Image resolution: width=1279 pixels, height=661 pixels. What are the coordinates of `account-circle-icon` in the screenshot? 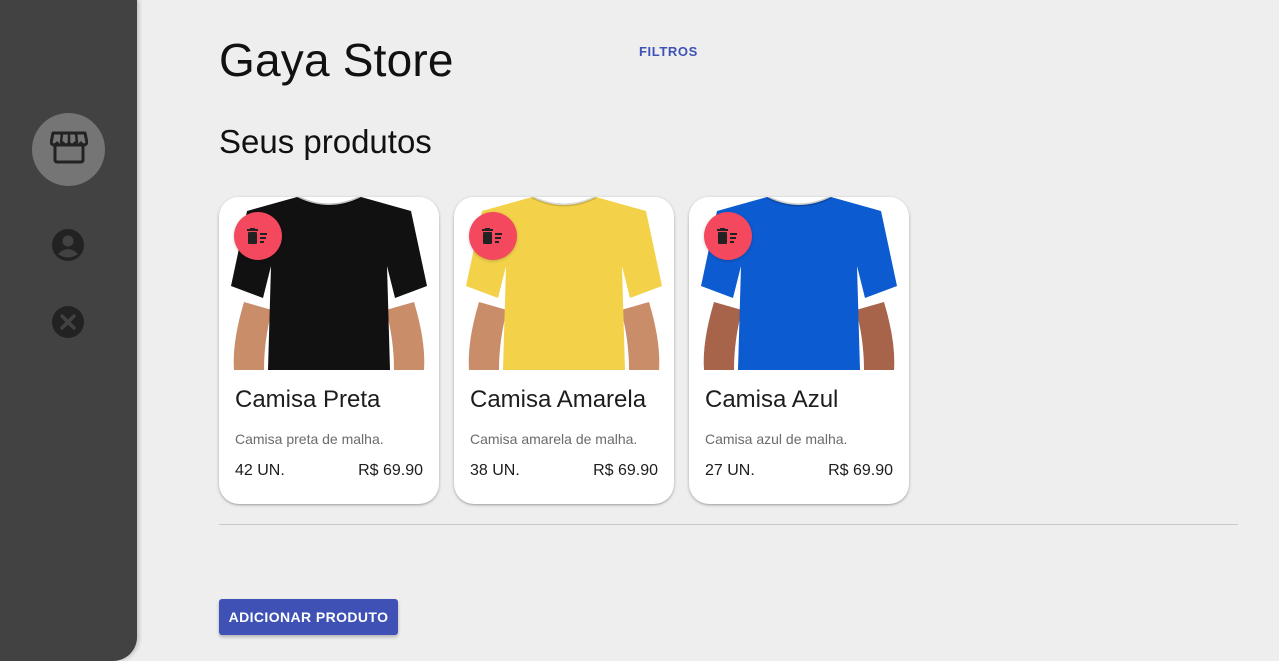 It's located at (68, 247).